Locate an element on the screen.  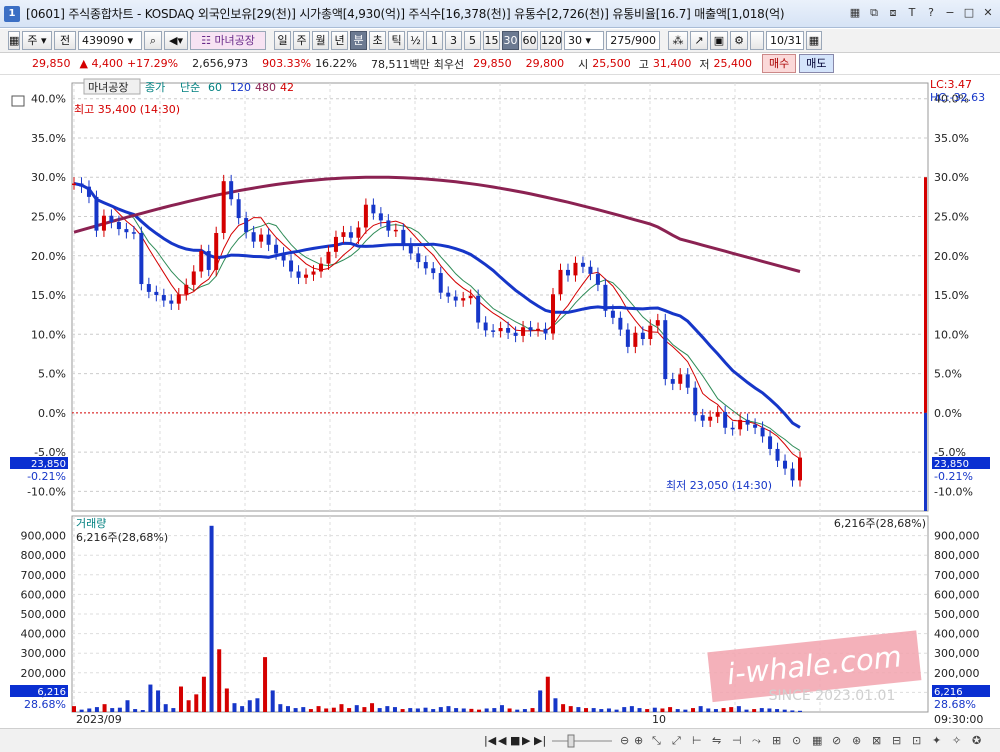
chart-tool-6-icon: ⤳ is located at coordinates (756, 740).